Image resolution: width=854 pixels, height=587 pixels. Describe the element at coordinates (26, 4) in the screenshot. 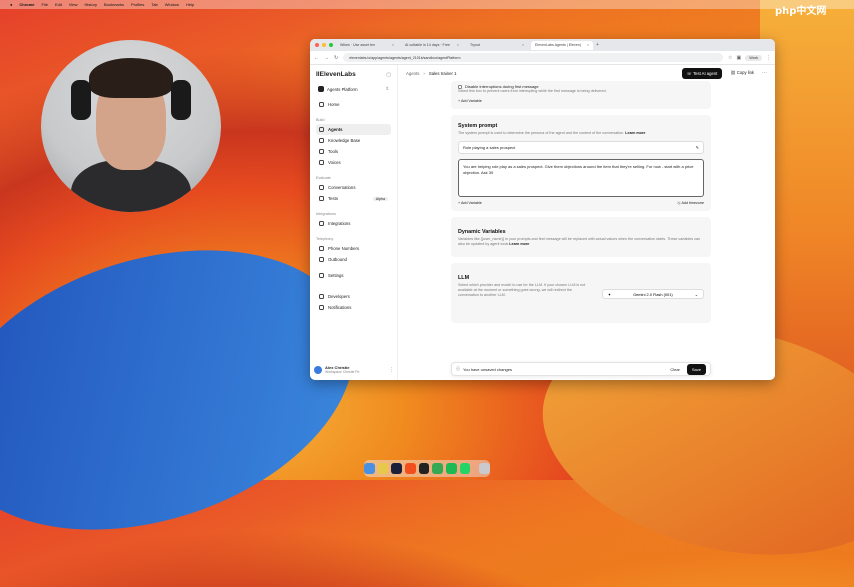

I see `menu-app: Chrome` at that location.